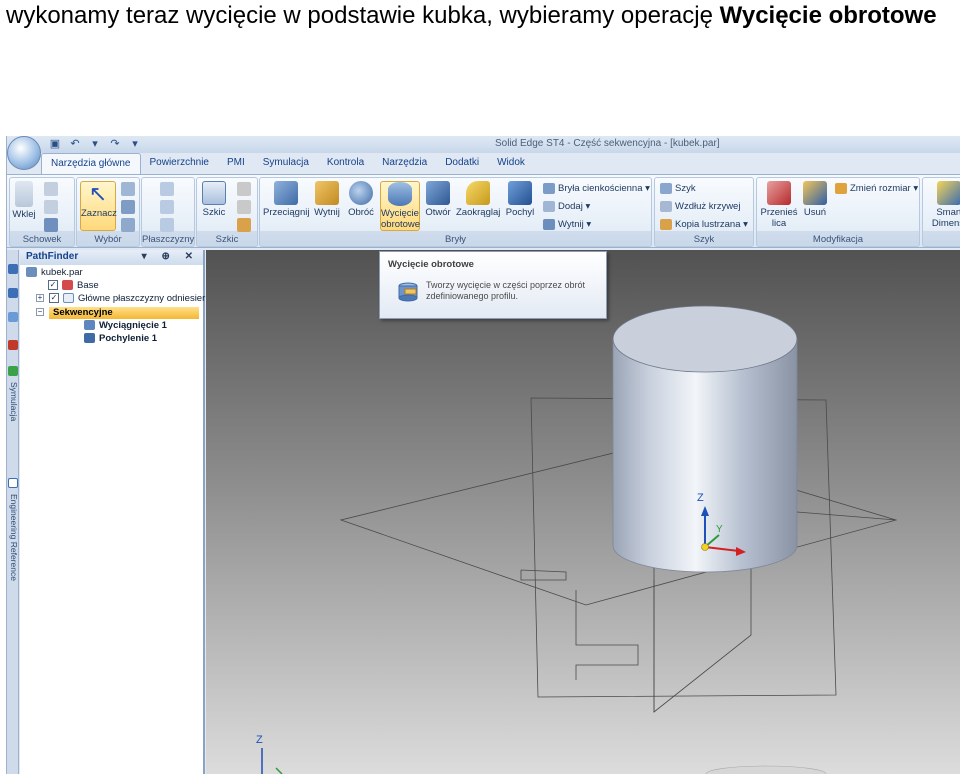  I want to click on sketch-tool-1-icon, so click(244, 189).